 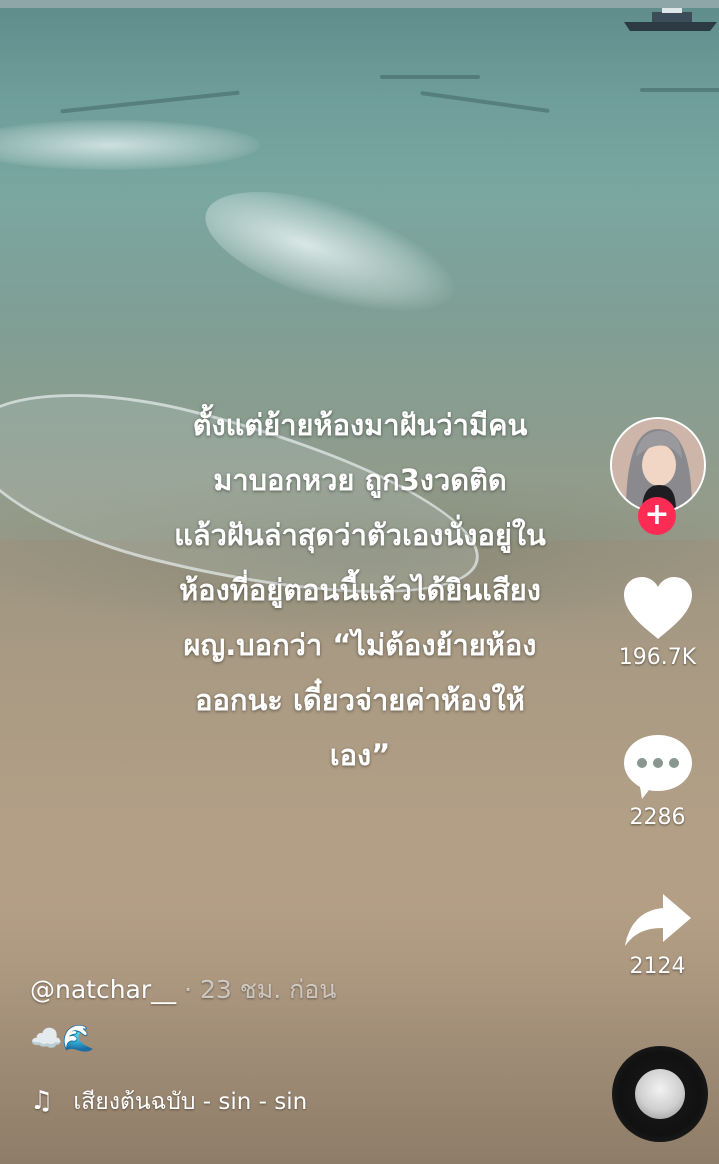 What do you see at coordinates (62, 1039) in the screenshot?
I see `video-description: ☁️🌊` at bounding box center [62, 1039].